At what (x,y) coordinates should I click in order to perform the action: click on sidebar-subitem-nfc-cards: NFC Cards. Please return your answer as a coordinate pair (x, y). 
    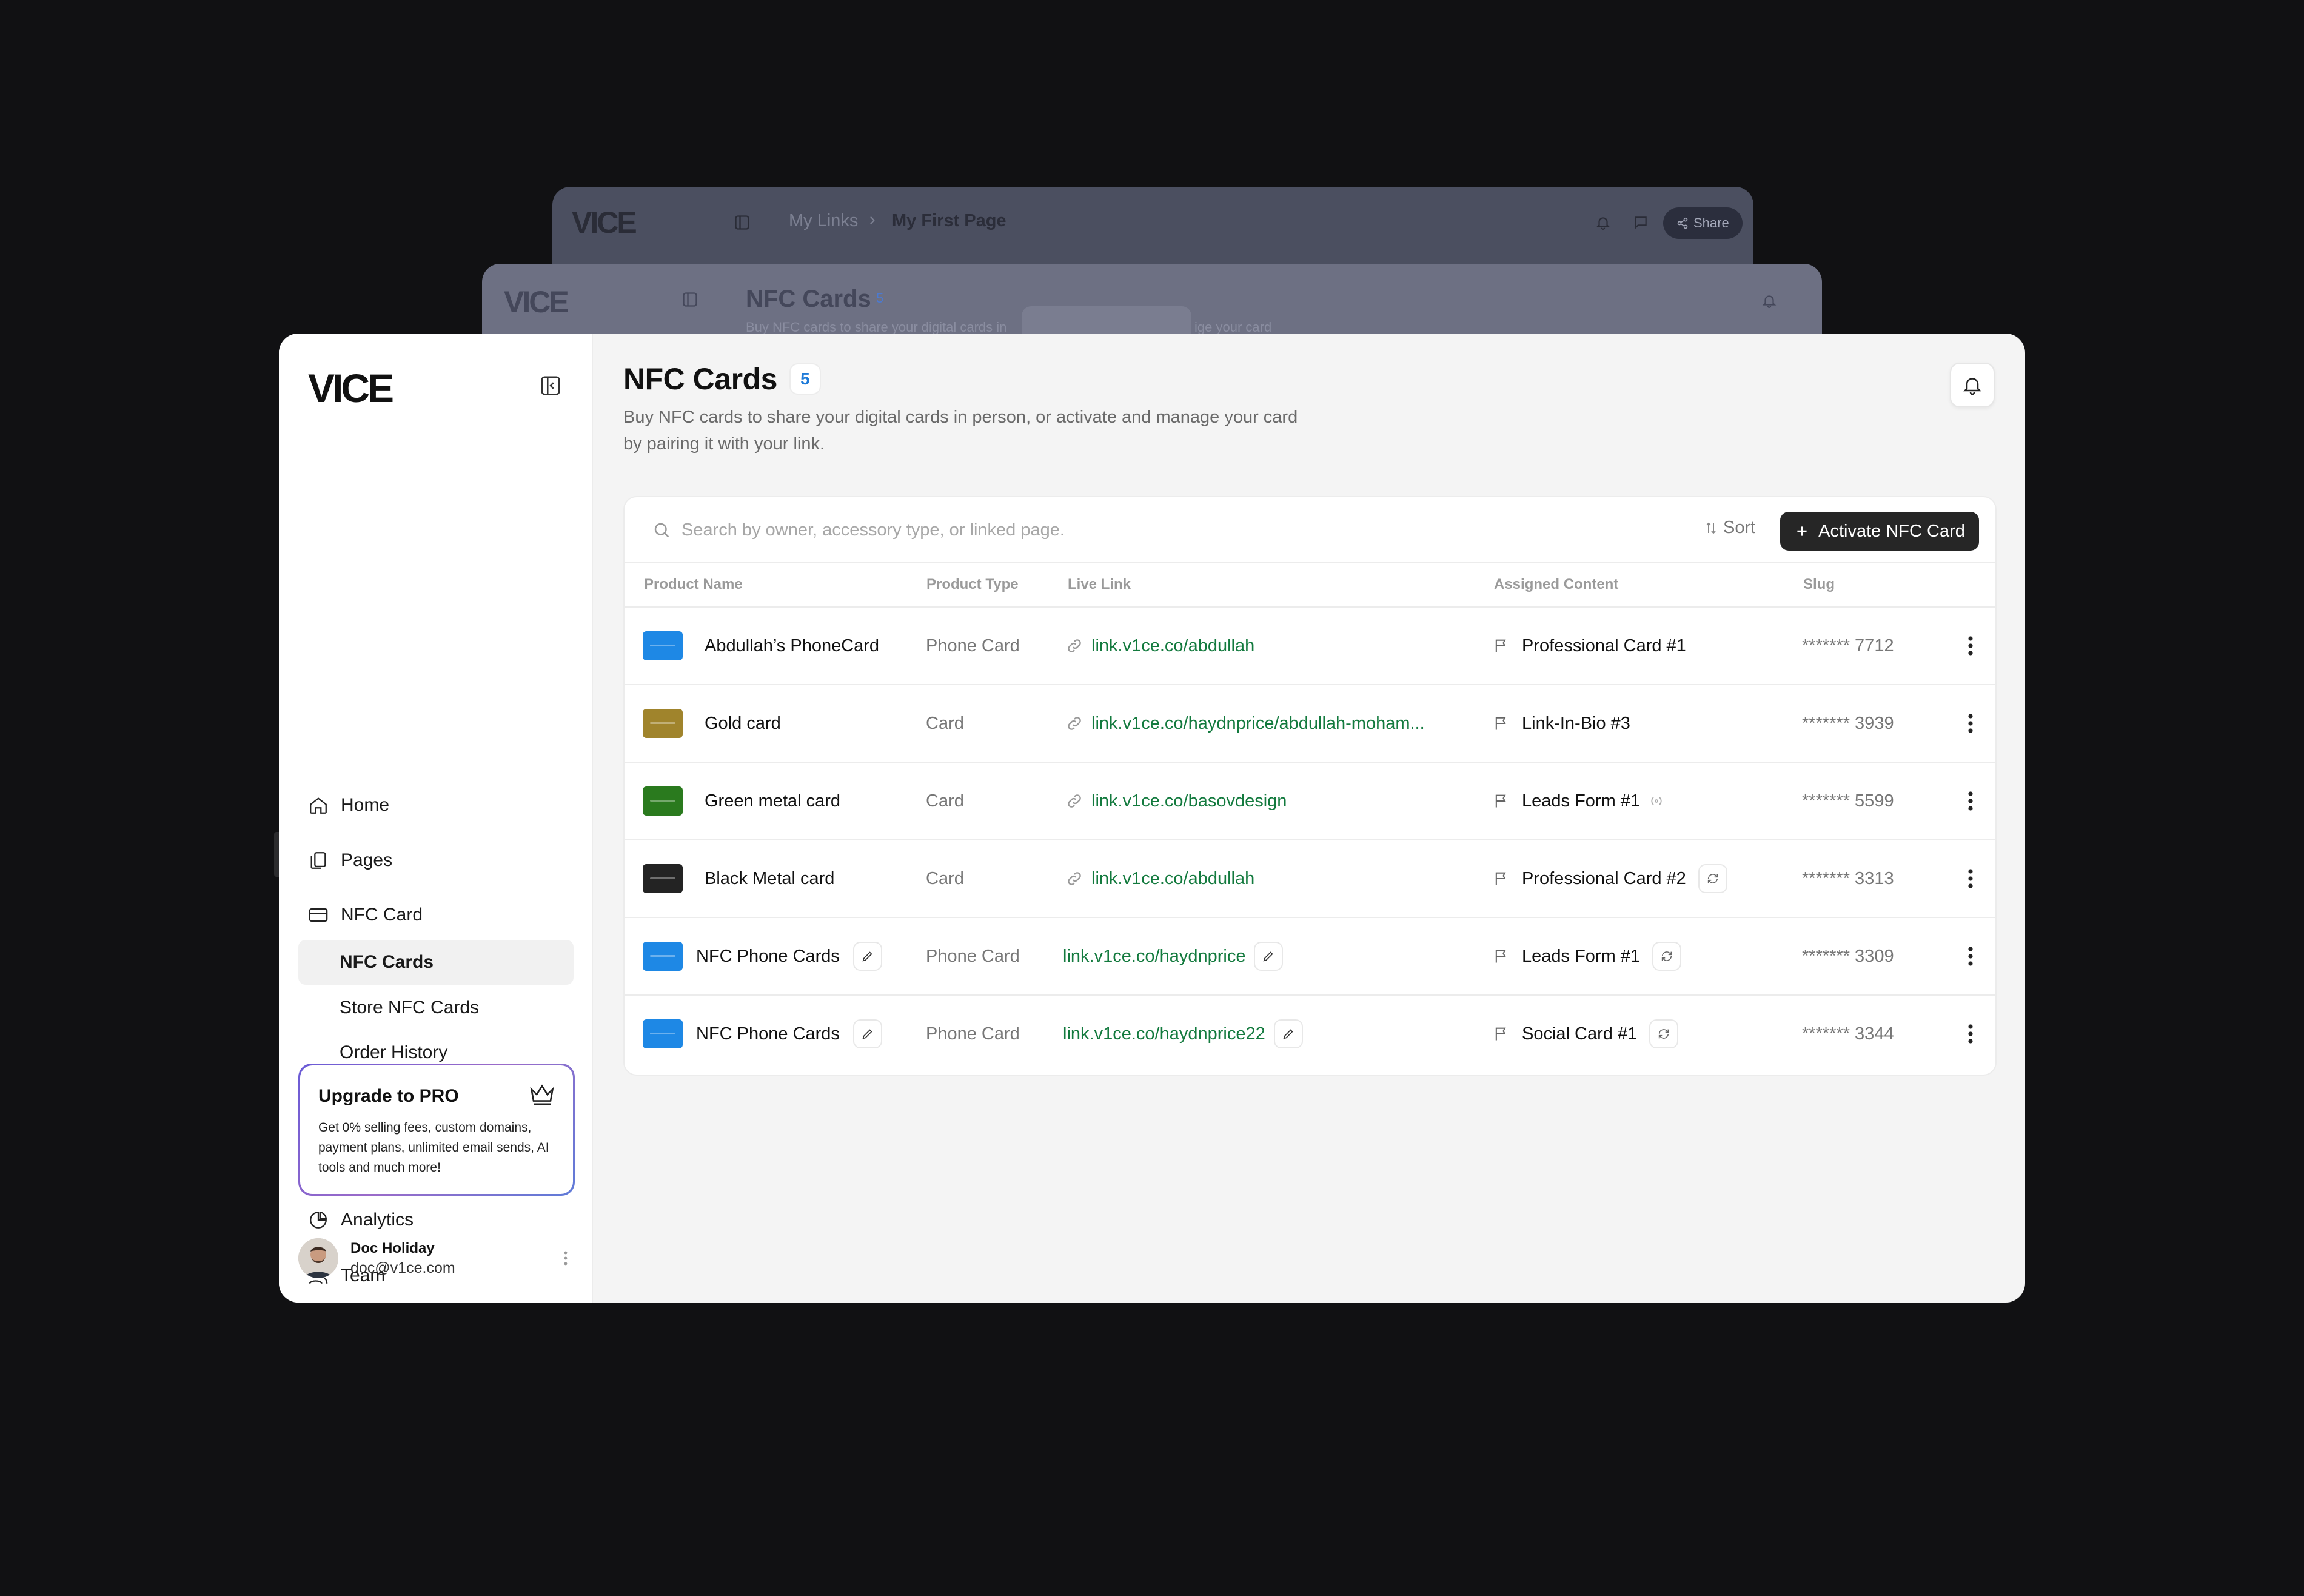
    Looking at the image, I should click on (436, 963).